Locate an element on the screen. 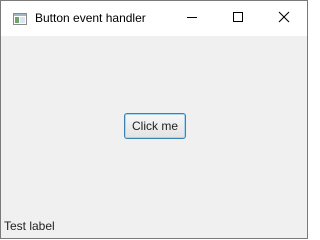 This screenshot has width=320, height=240. title-bar: Button event handler is located at coordinates (154, 18).